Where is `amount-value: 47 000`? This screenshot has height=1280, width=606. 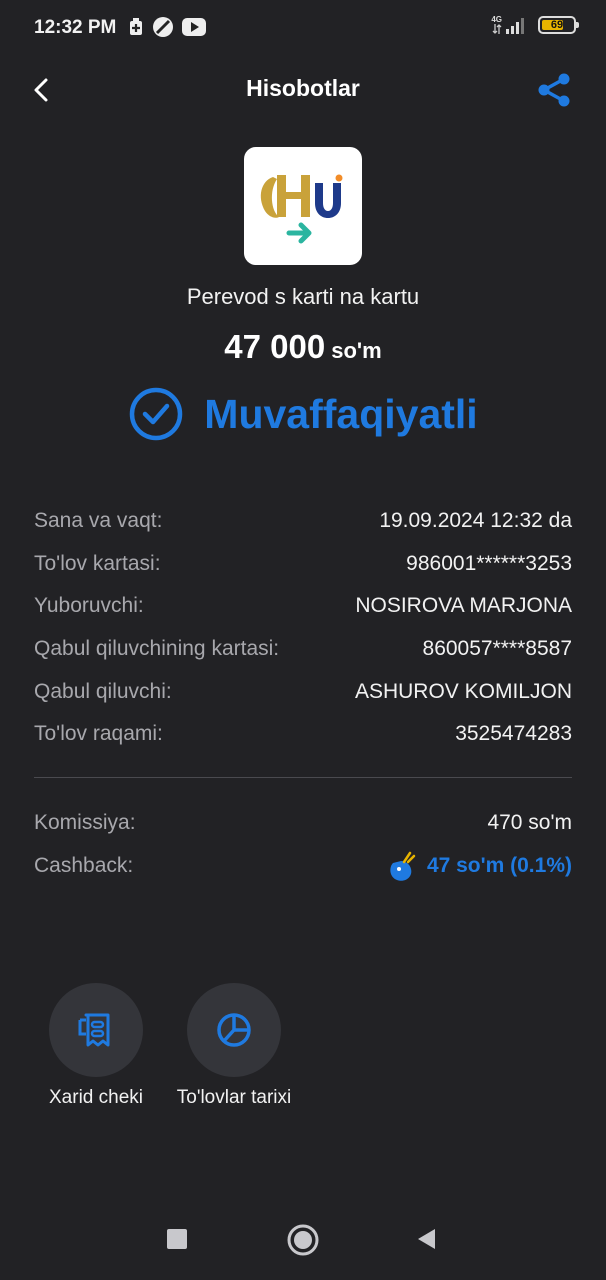 amount-value: 47 000 is located at coordinates (275, 346).